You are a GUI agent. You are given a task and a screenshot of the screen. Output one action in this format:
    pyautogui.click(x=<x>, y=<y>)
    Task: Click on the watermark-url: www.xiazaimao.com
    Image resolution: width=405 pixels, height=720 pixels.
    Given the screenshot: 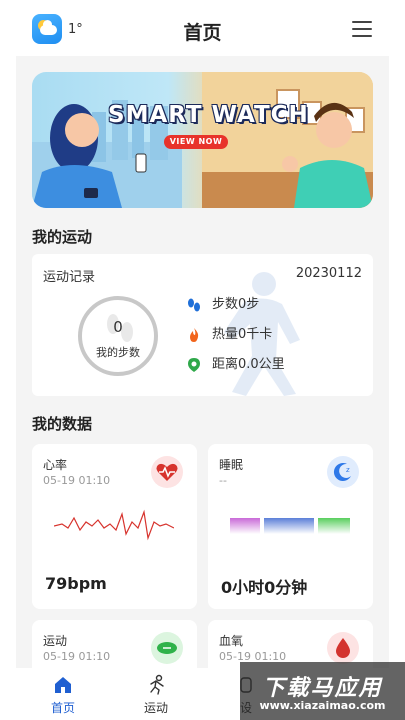 What is the action you would take?
    pyautogui.click(x=322, y=705)
    